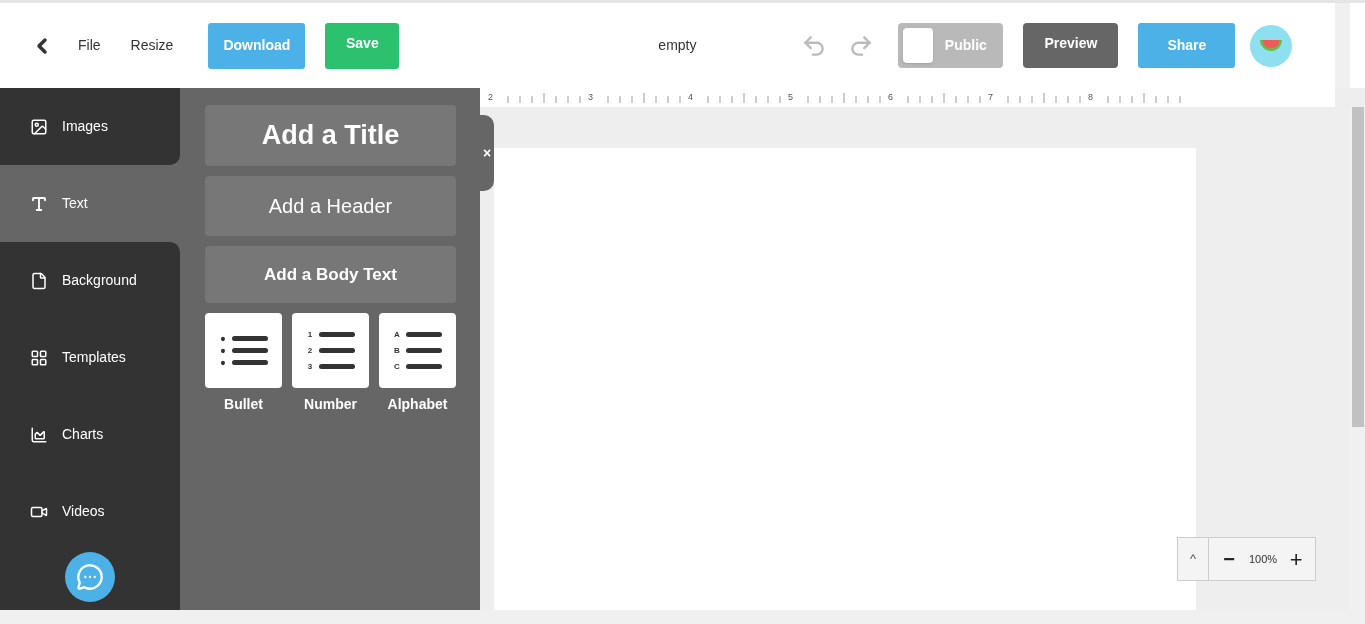 The image size is (1365, 624). I want to click on text-style-button: Add a Title, so click(330, 135).